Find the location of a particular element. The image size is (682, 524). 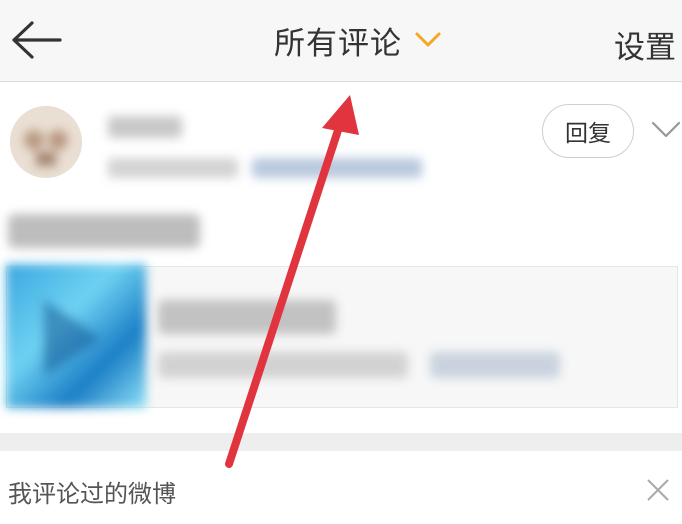

post-title-blurred is located at coordinates (247, 317).